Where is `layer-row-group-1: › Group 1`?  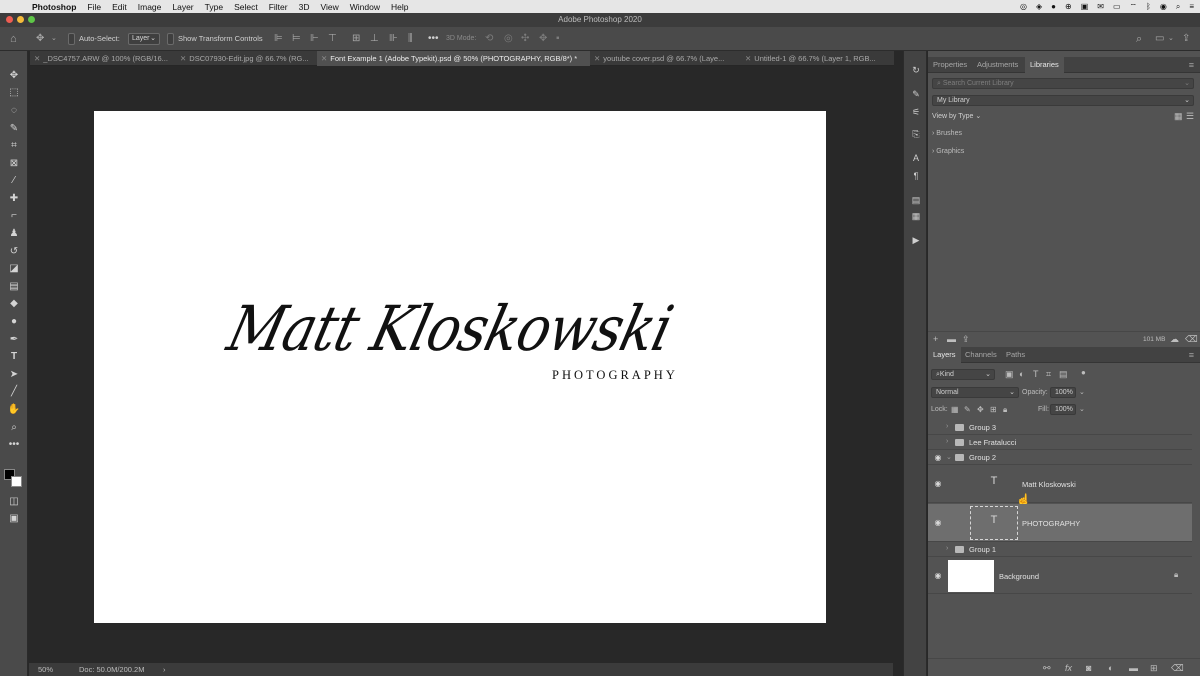 layer-row-group-1: › Group 1 is located at coordinates (1060, 549).